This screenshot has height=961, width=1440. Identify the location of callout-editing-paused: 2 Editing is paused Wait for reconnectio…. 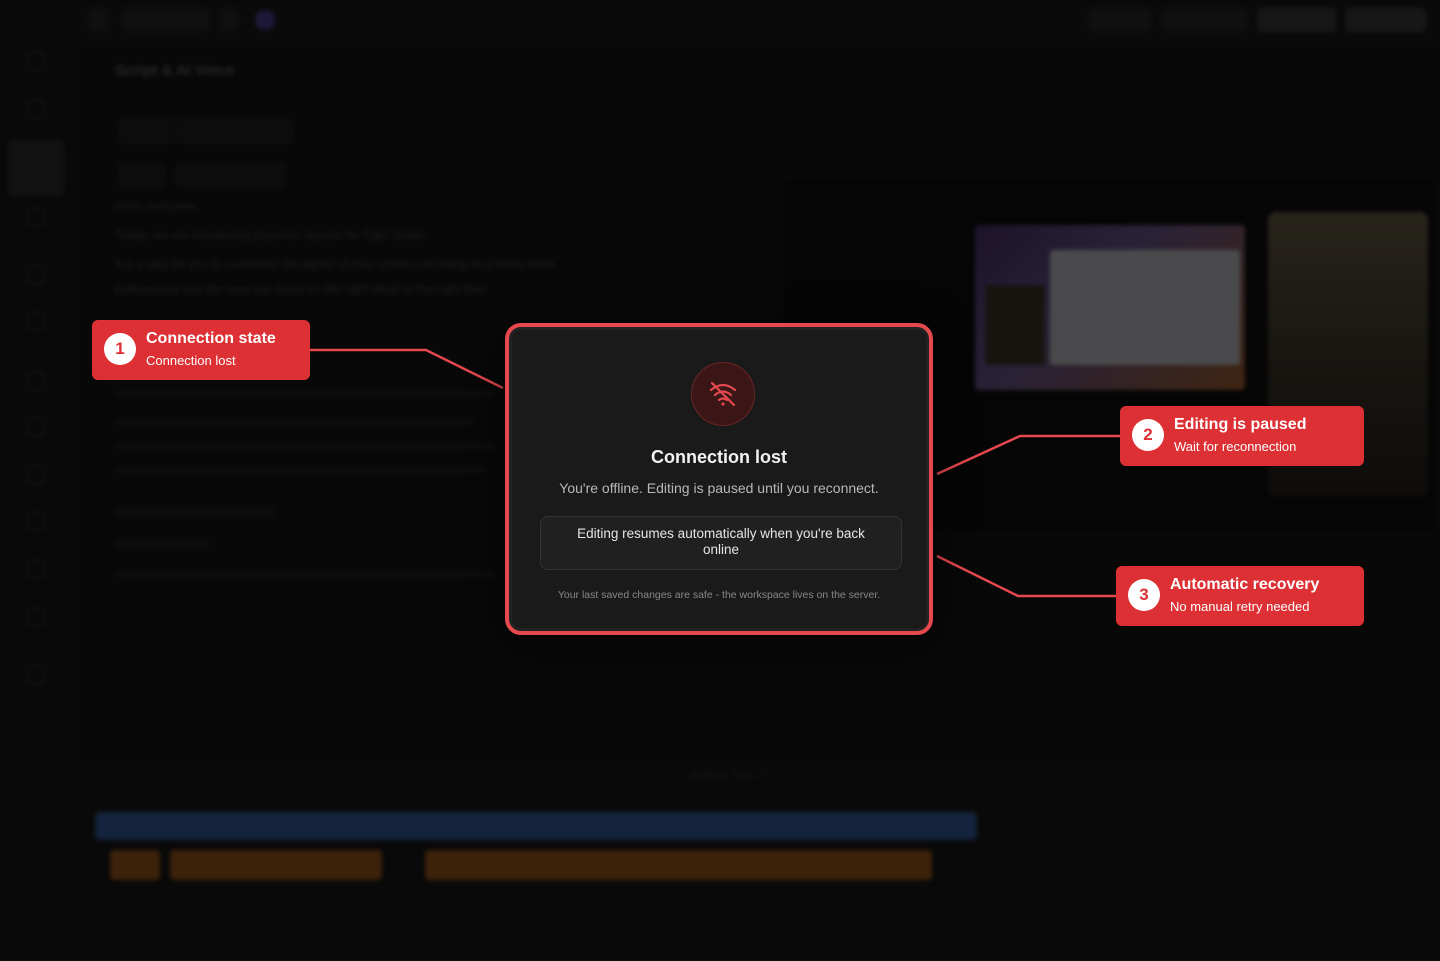
(1242, 436).